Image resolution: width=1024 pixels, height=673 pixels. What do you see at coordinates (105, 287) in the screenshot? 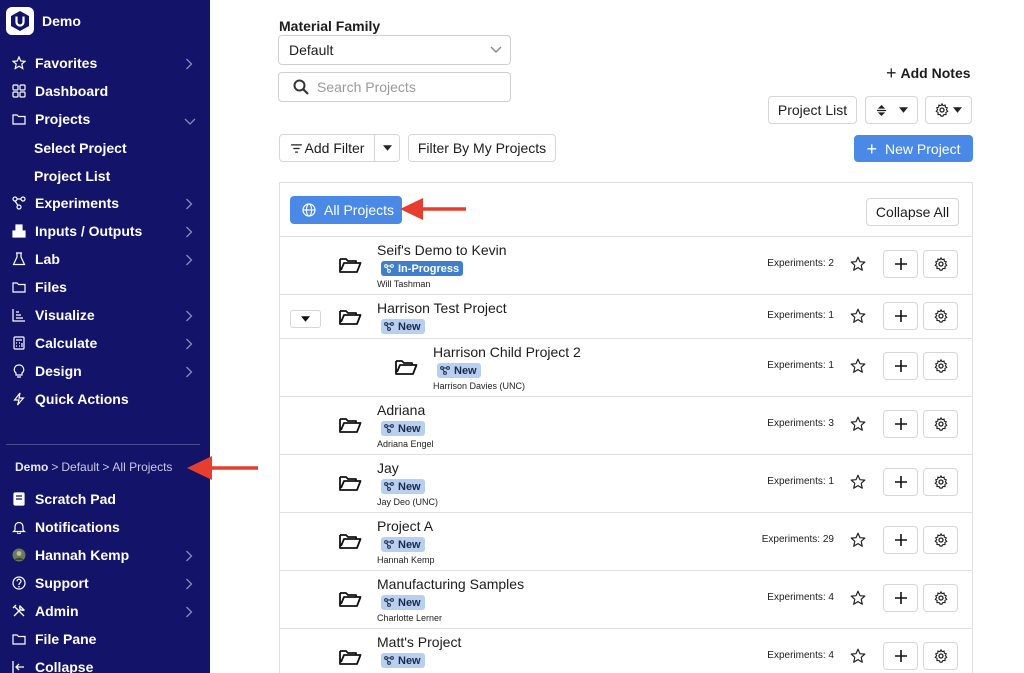
I see `sidebar-item-files: Files` at bounding box center [105, 287].